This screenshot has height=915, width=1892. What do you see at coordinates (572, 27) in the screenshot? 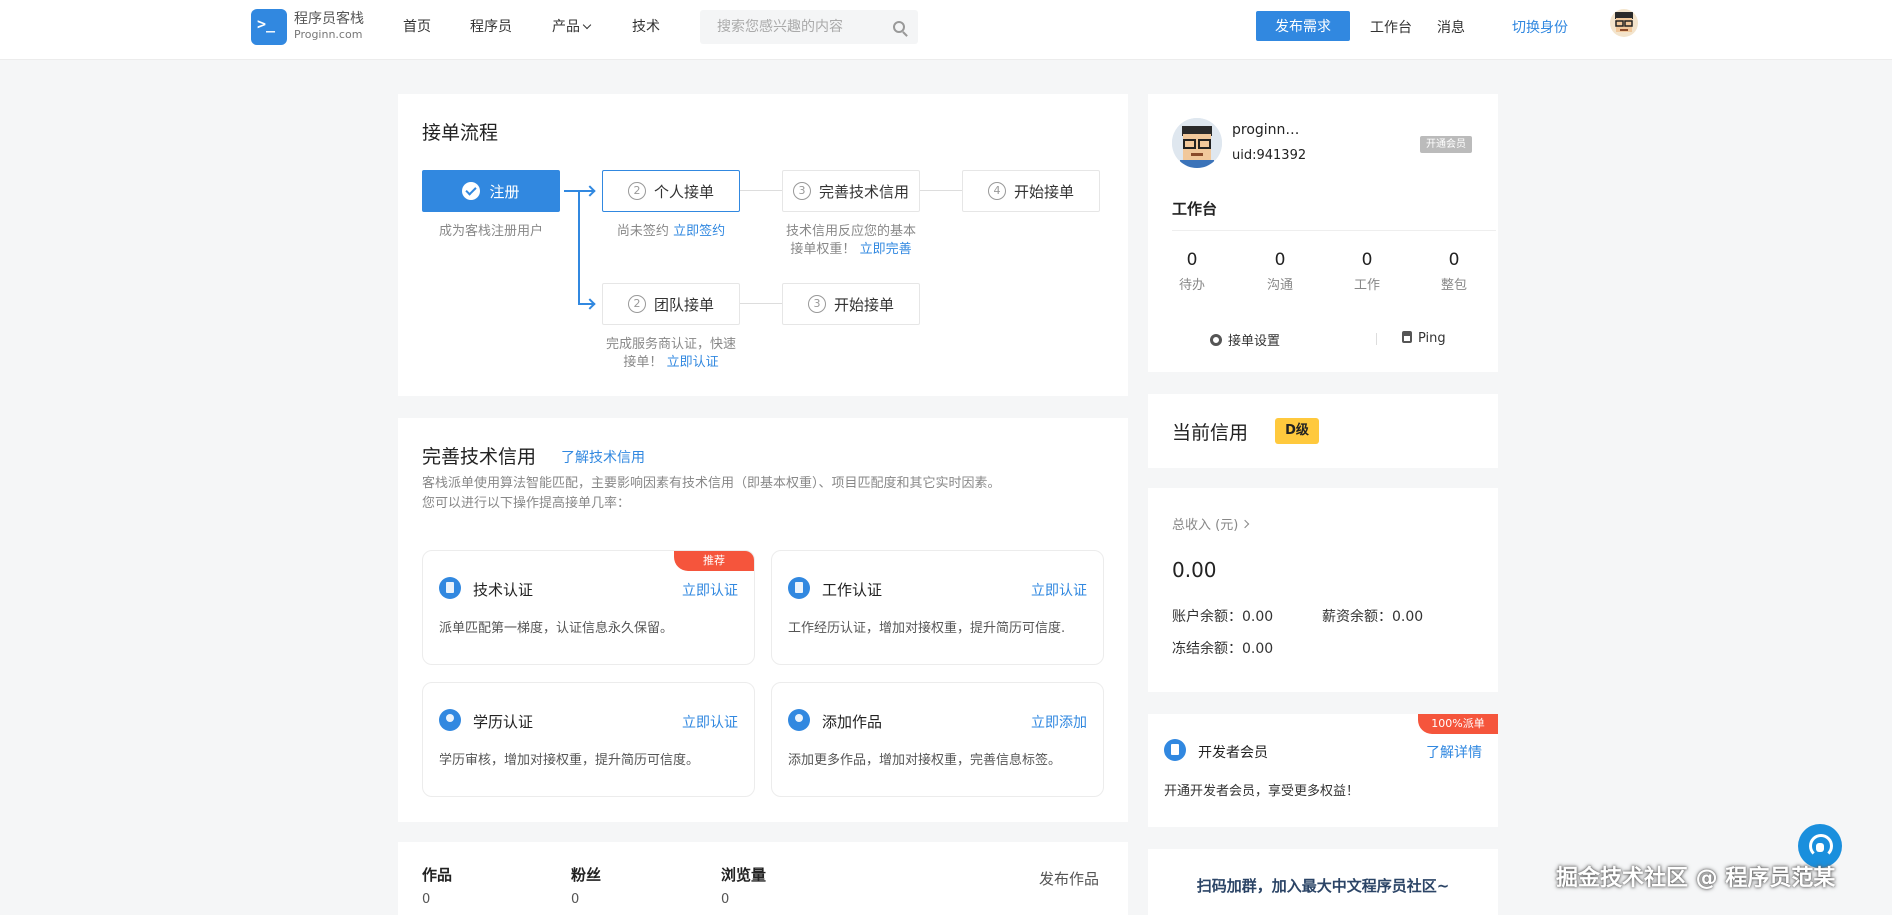
I see `nav-products: 产品` at bounding box center [572, 27].